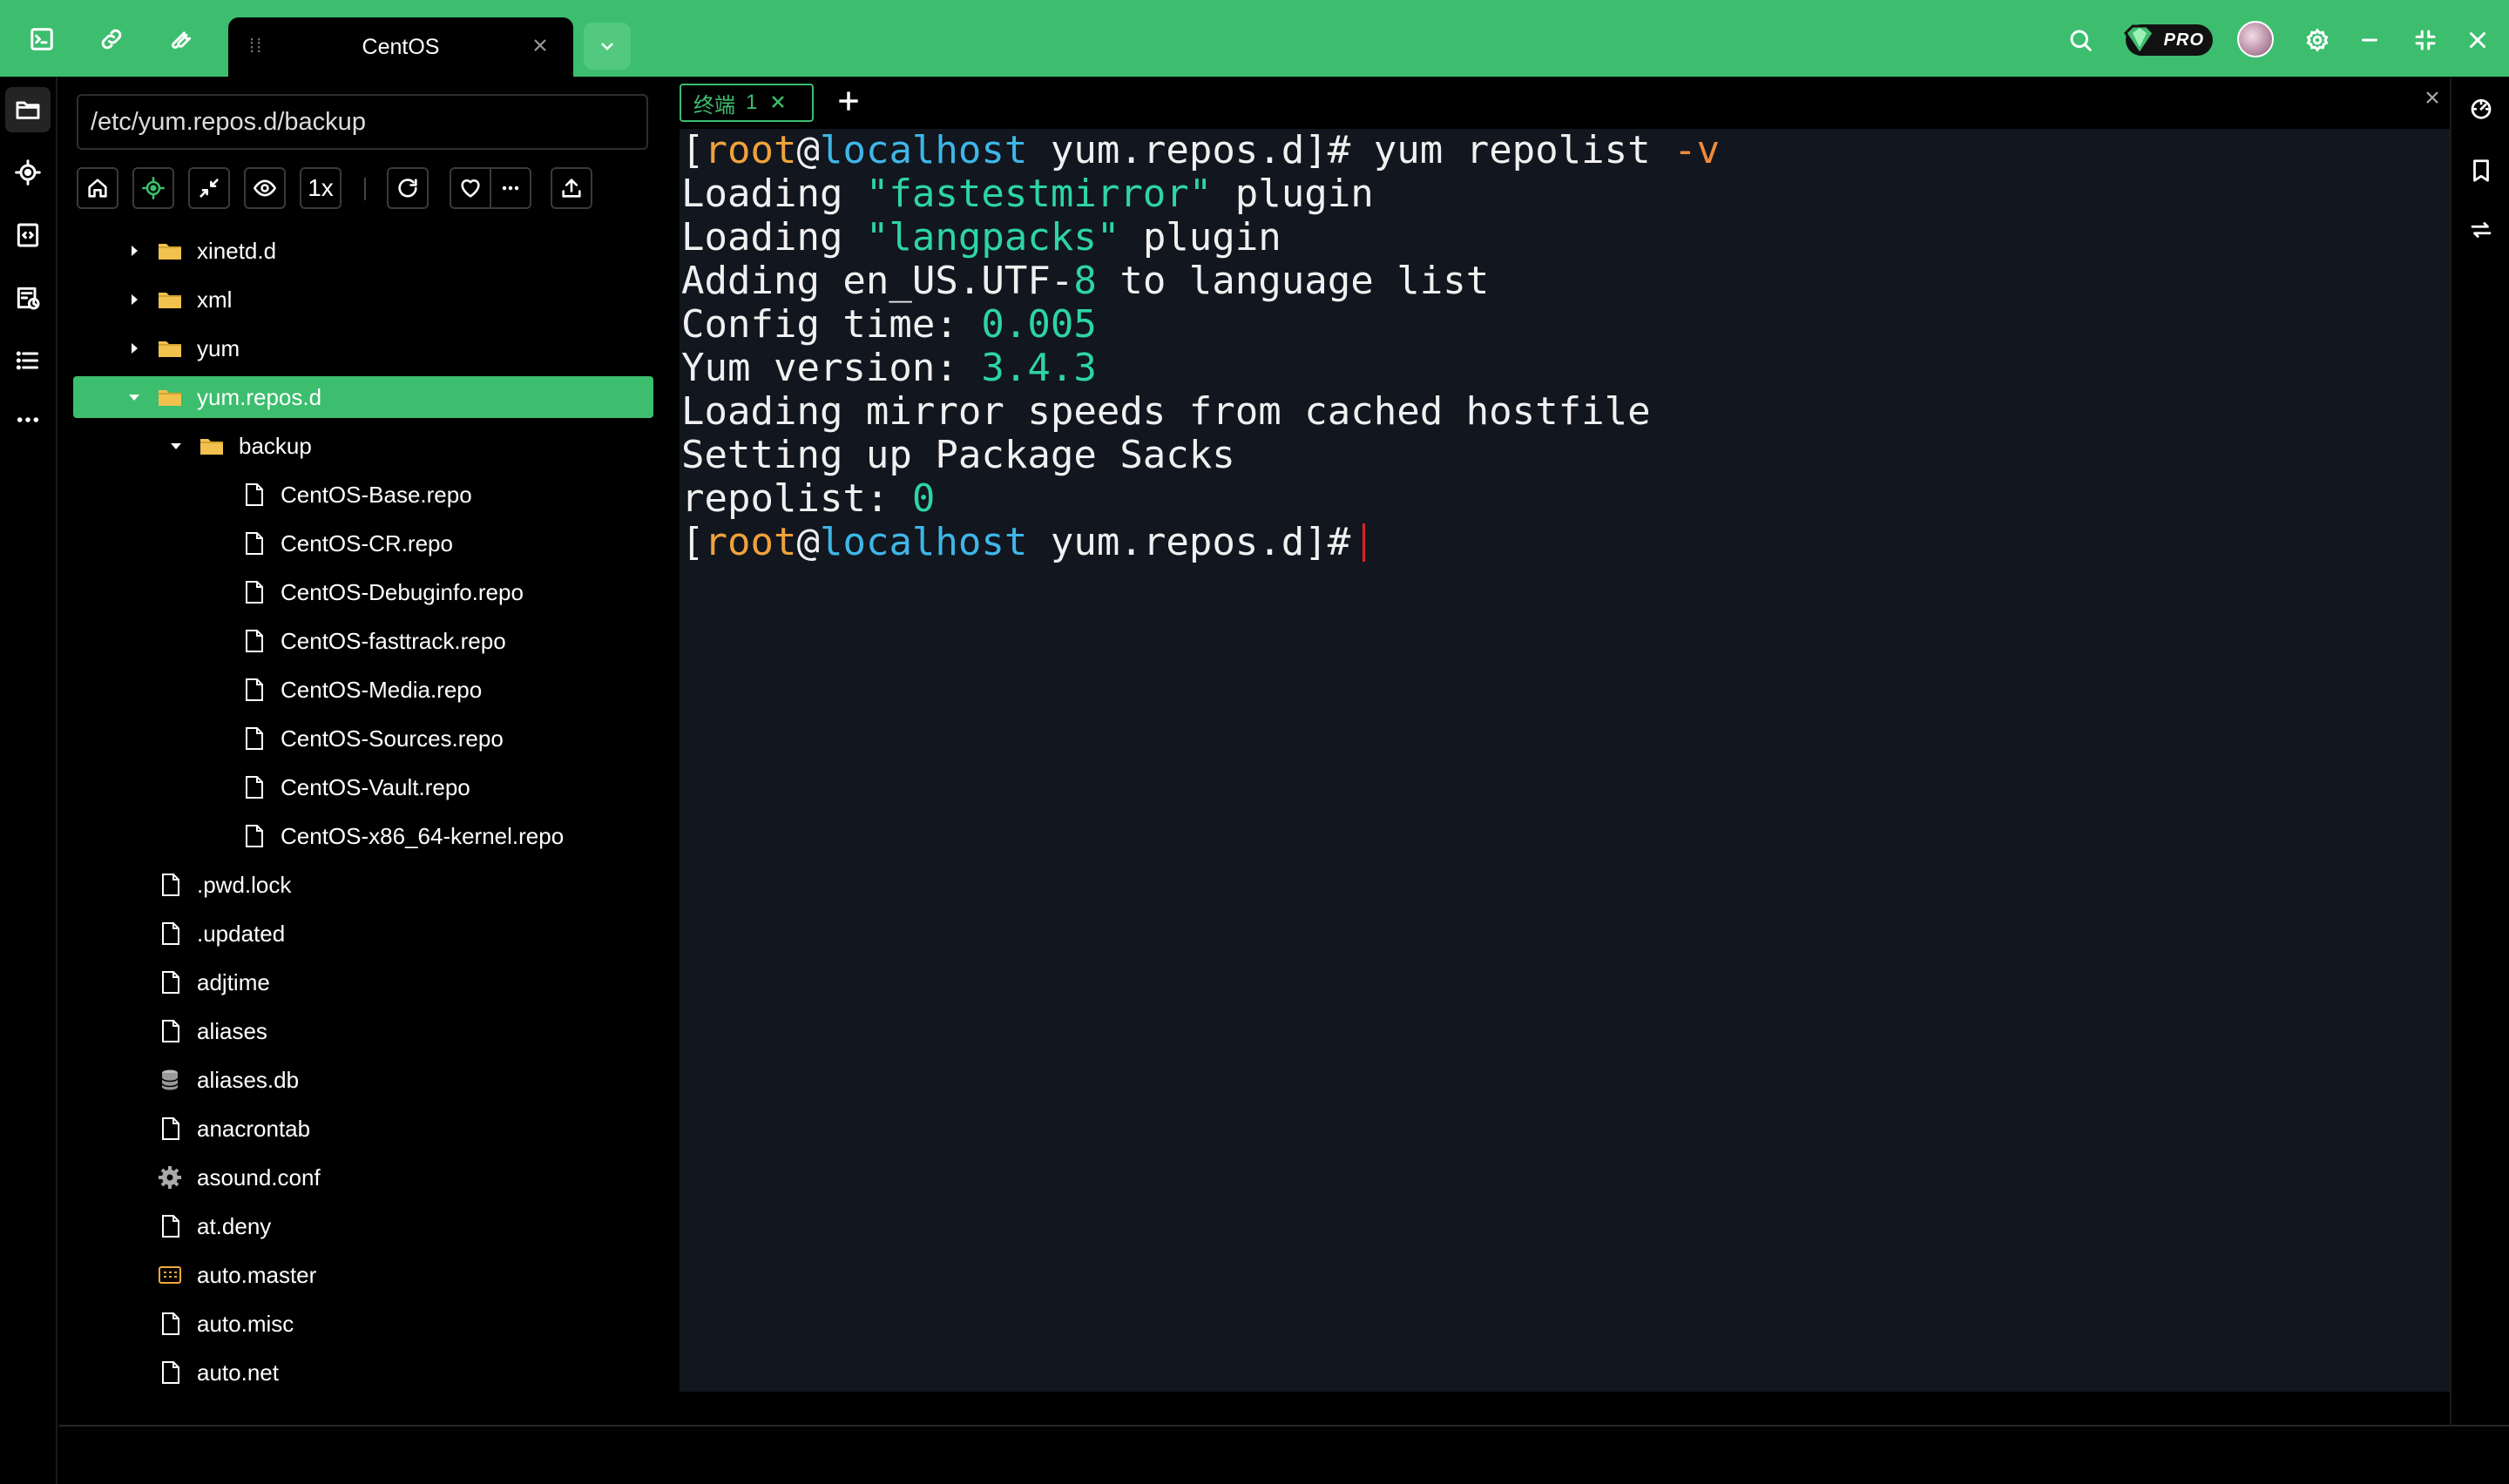 This screenshot has width=2509, height=1484. I want to click on tree-file-row: aliases, so click(363, 1031).